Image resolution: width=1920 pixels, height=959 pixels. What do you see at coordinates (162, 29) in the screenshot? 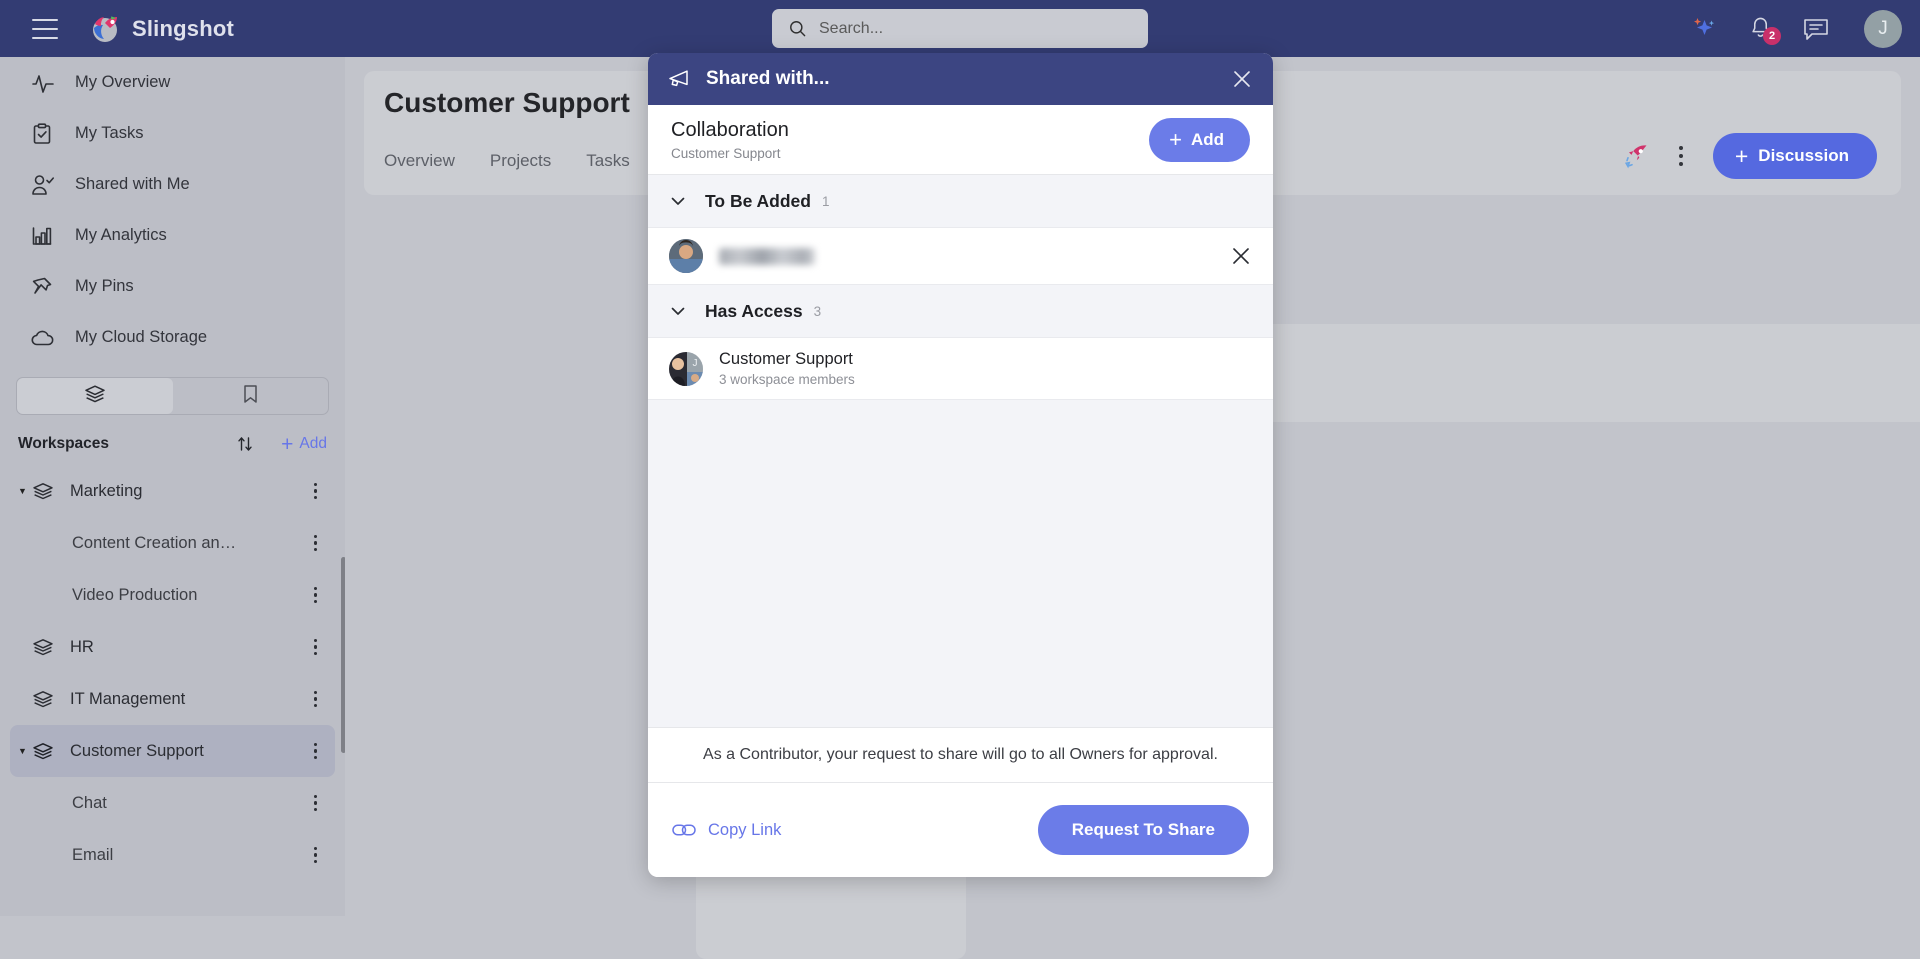
I see `brand: Slingshot` at bounding box center [162, 29].